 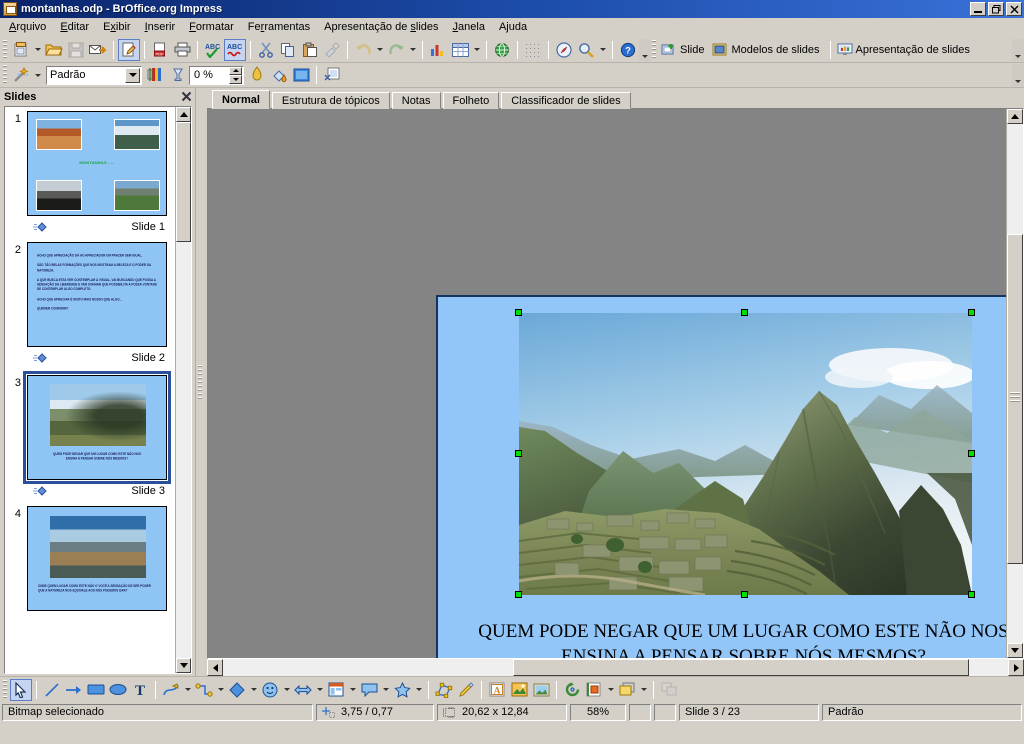 I want to click on zoom-field: 58%, so click(x=598, y=712).